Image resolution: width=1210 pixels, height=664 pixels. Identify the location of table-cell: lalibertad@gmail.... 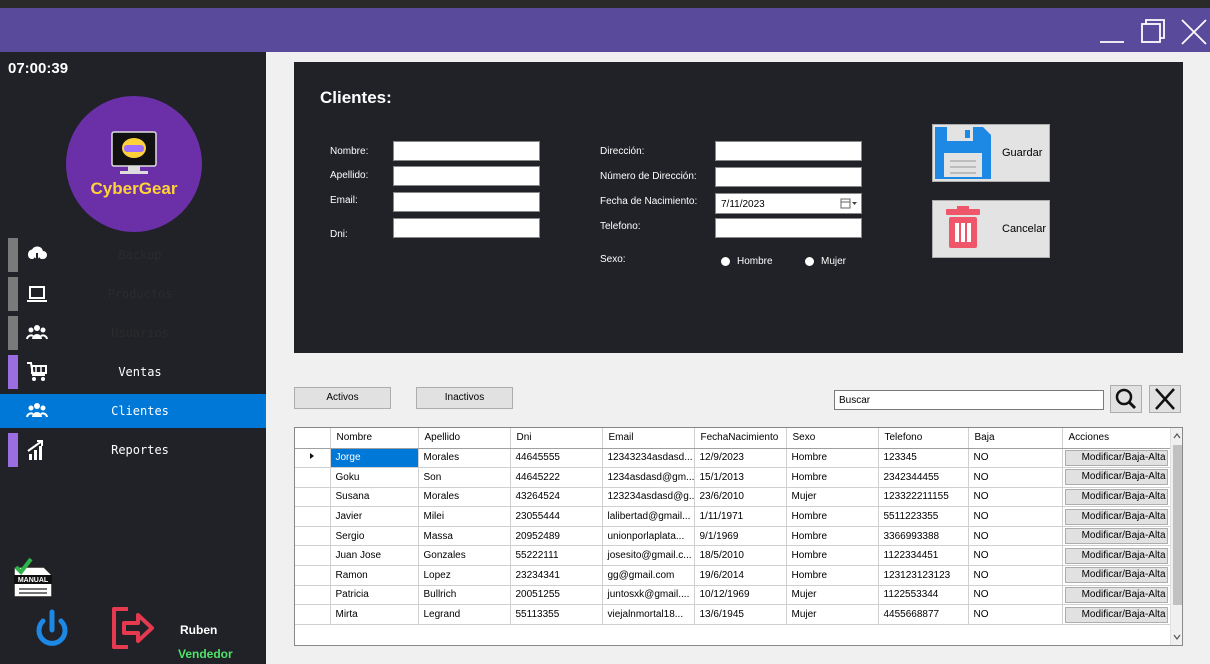
(648, 516).